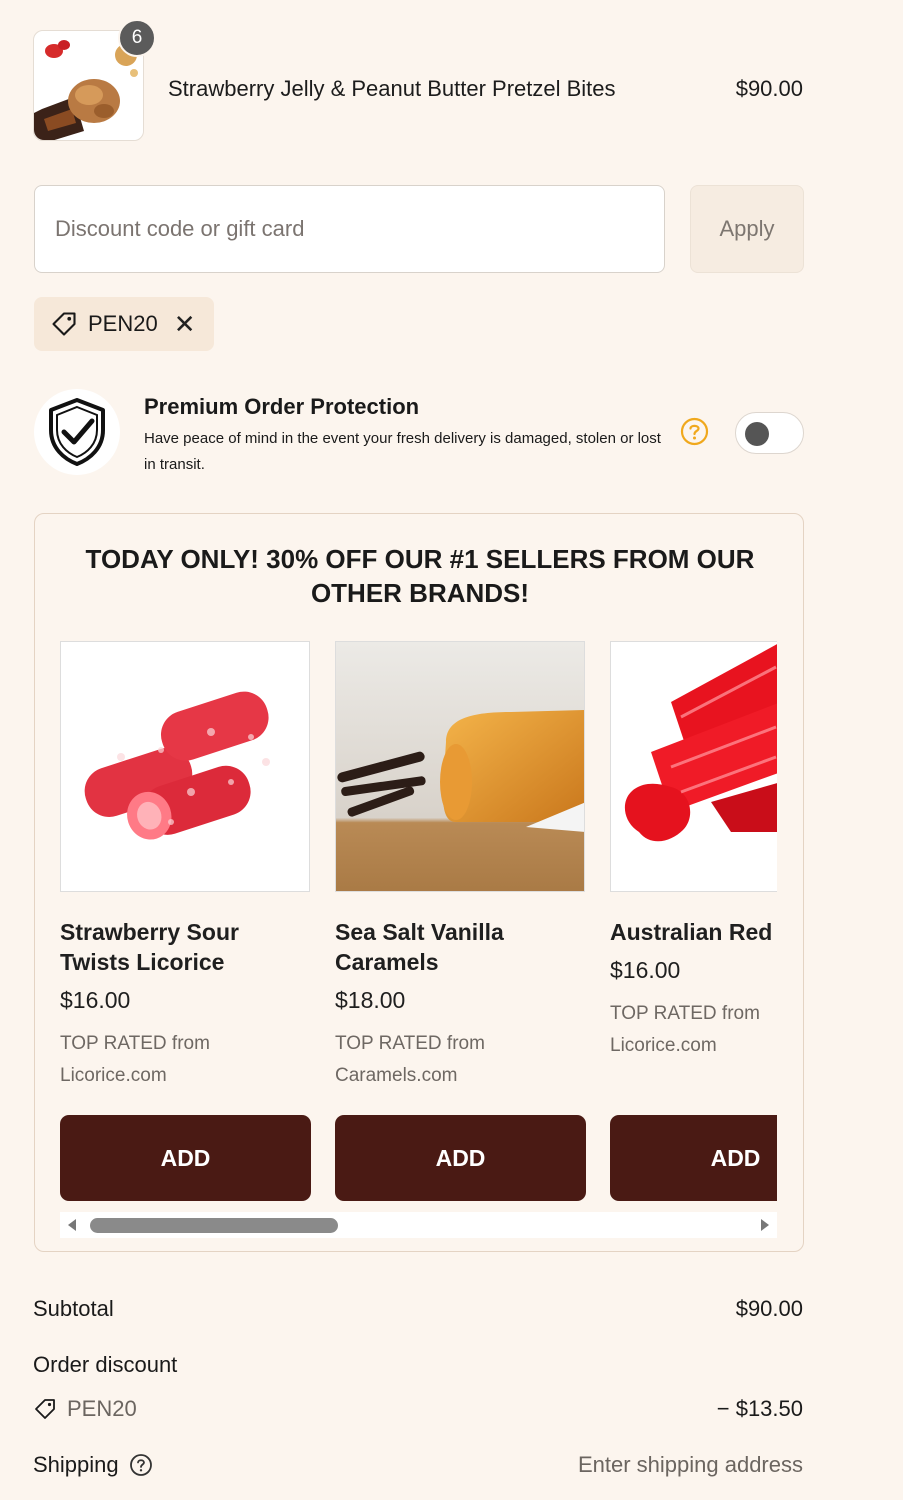  I want to click on discount-code-input, so click(349, 229).